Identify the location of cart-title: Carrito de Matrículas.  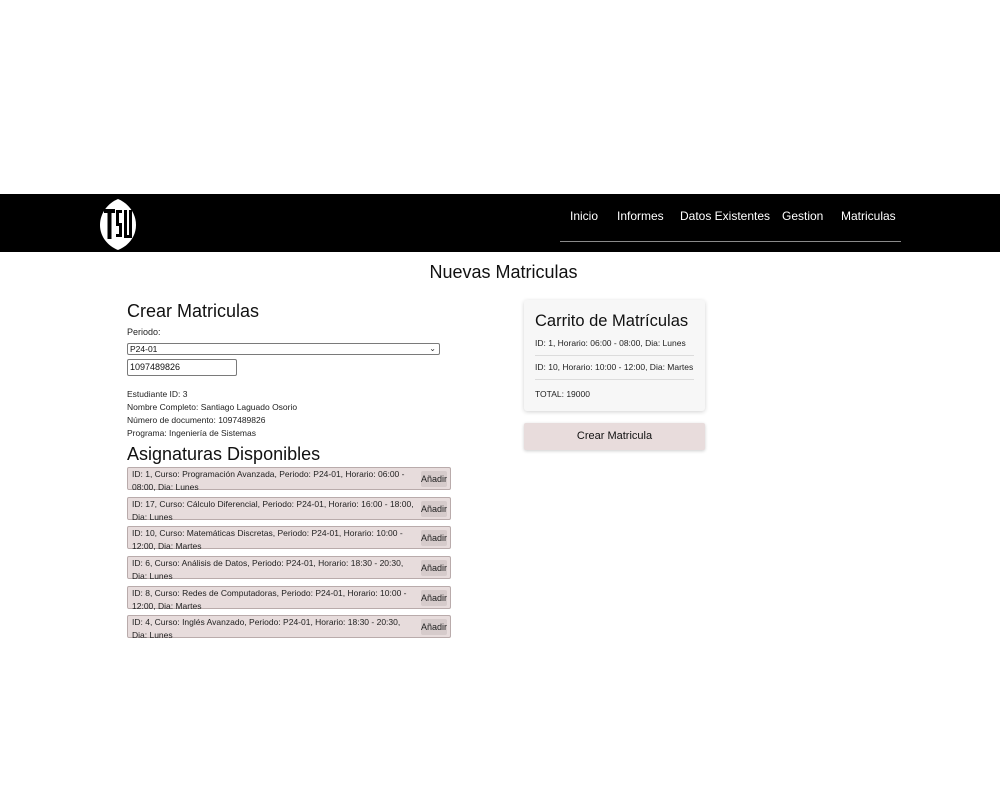
(612, 321).